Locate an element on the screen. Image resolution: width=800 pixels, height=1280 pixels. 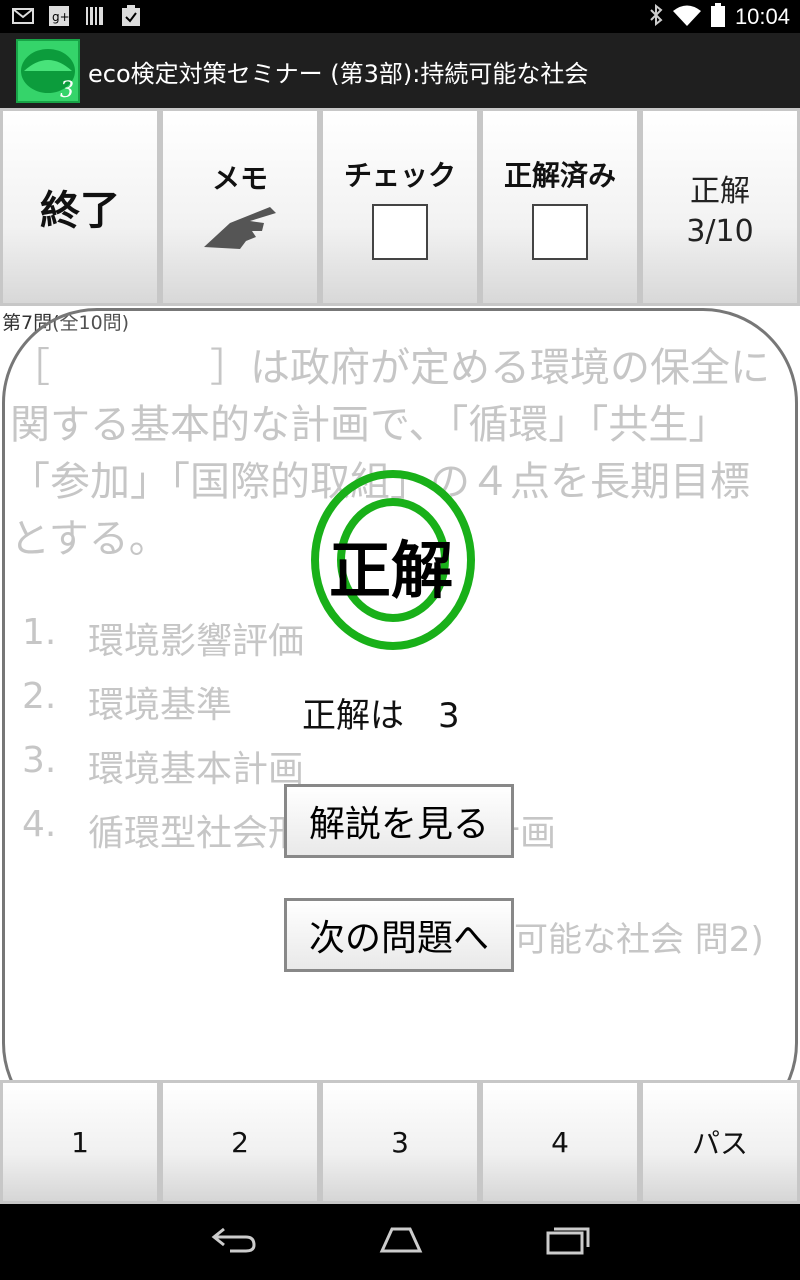
quit-button: 終了 is located at coordinates (80, 207).